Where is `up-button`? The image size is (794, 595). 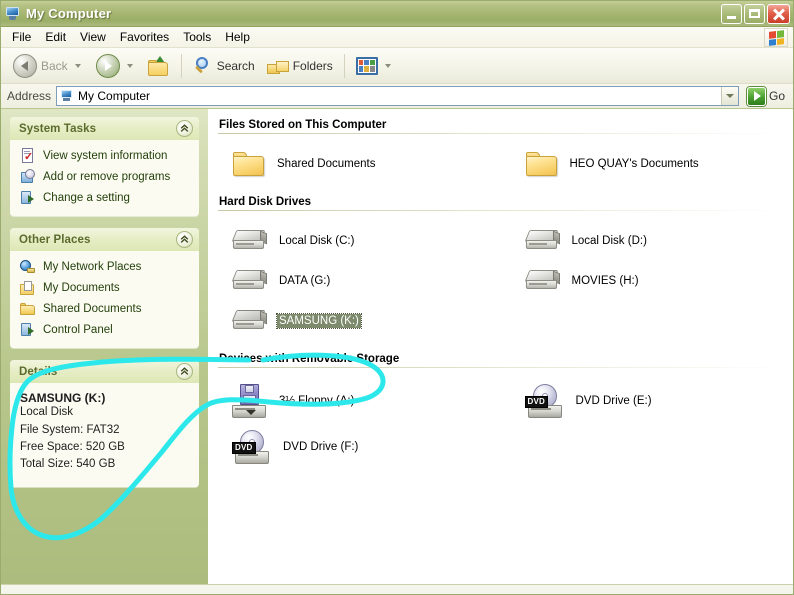 up-button is located at coordinates (159, 66).